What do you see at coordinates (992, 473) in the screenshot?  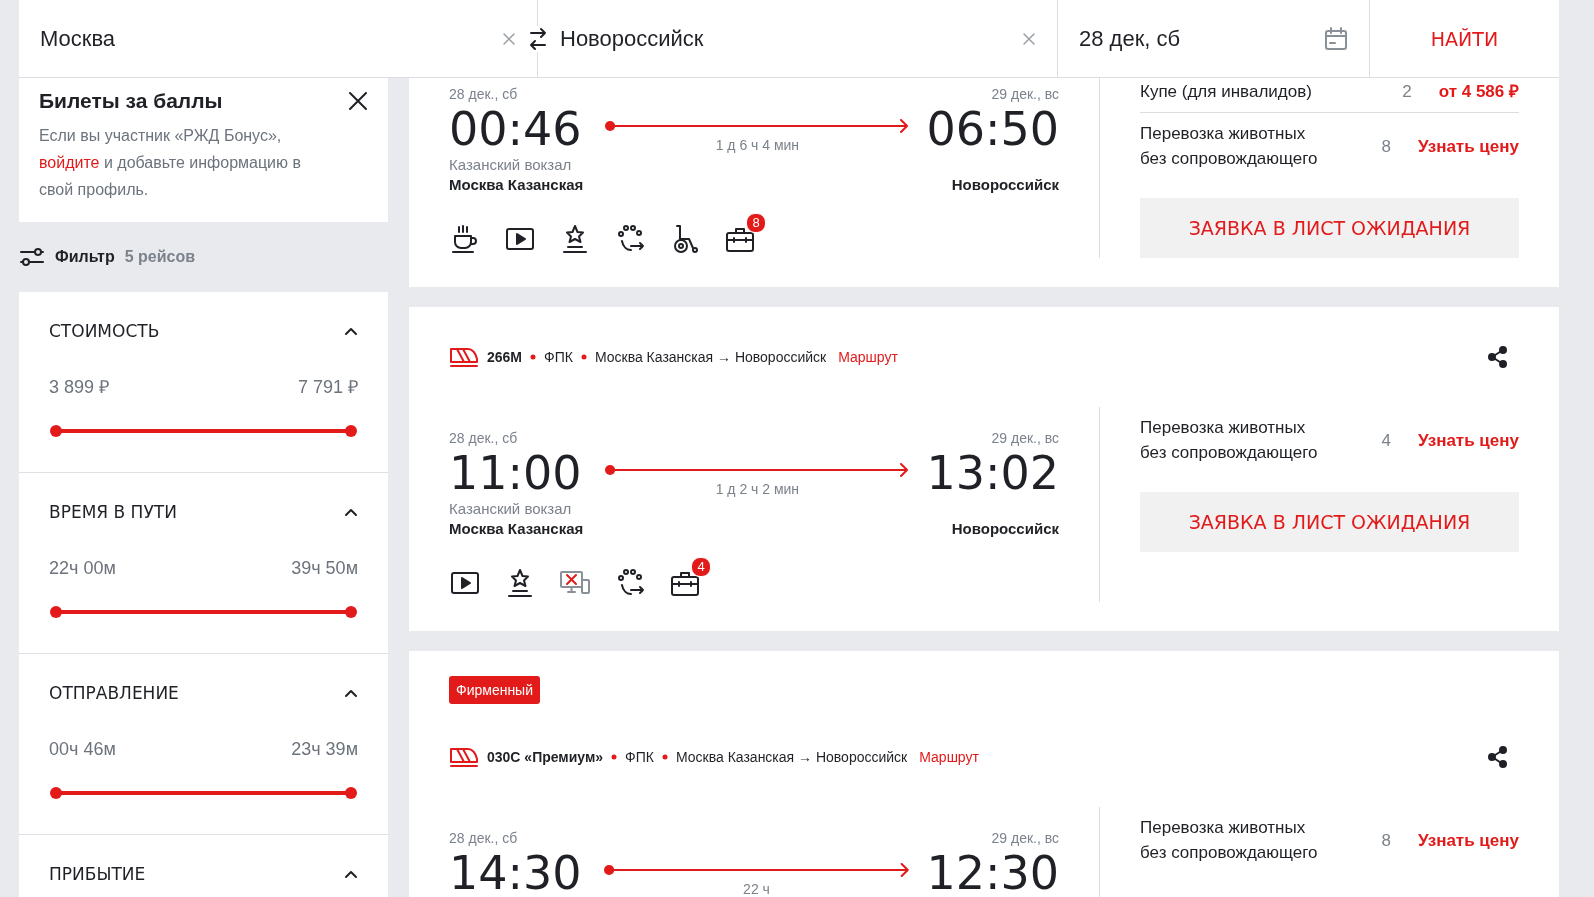 I see `arrival-time: 13:02` at bounding box center [992, 473].